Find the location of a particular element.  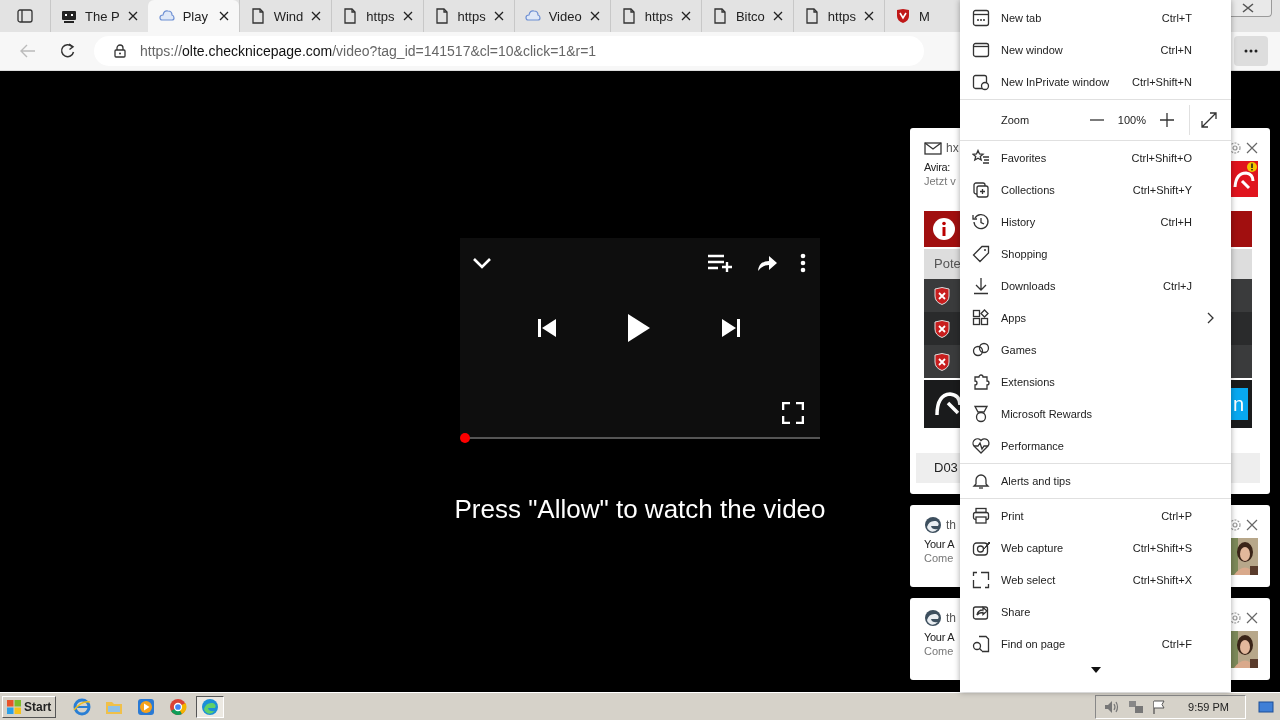

tab-title: Bitco is located at coordinates (750, 16).